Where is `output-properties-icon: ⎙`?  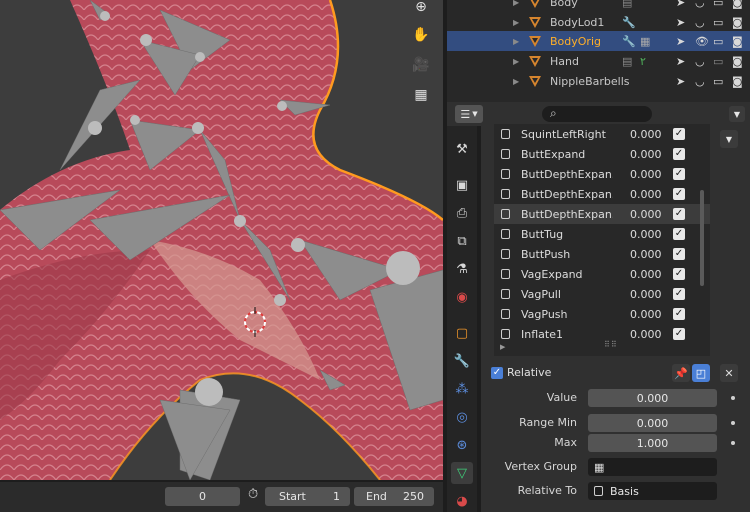 output-properties-icon: ⎙ is located at coordinates (462, 213).